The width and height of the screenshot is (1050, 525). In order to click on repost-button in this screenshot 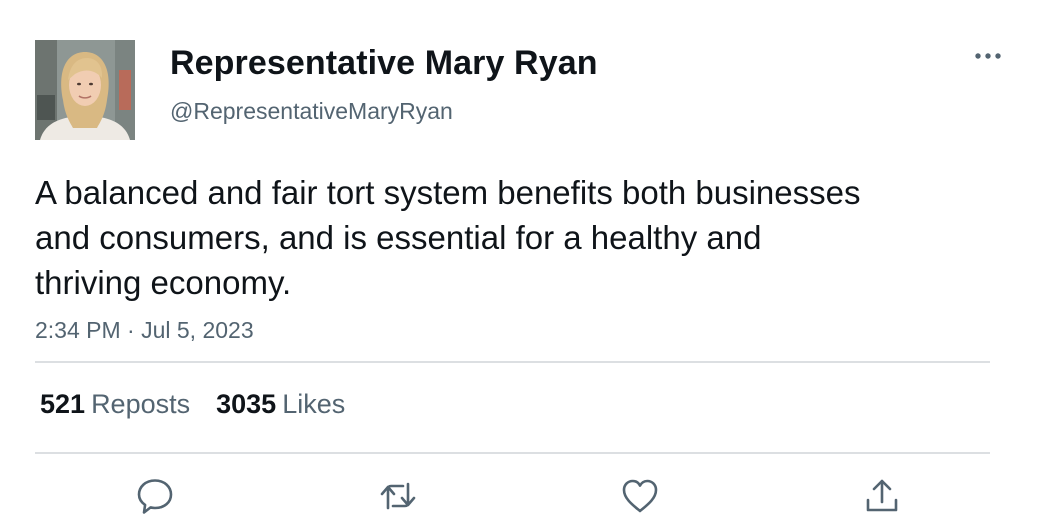, I will do `click(398, 496)`.